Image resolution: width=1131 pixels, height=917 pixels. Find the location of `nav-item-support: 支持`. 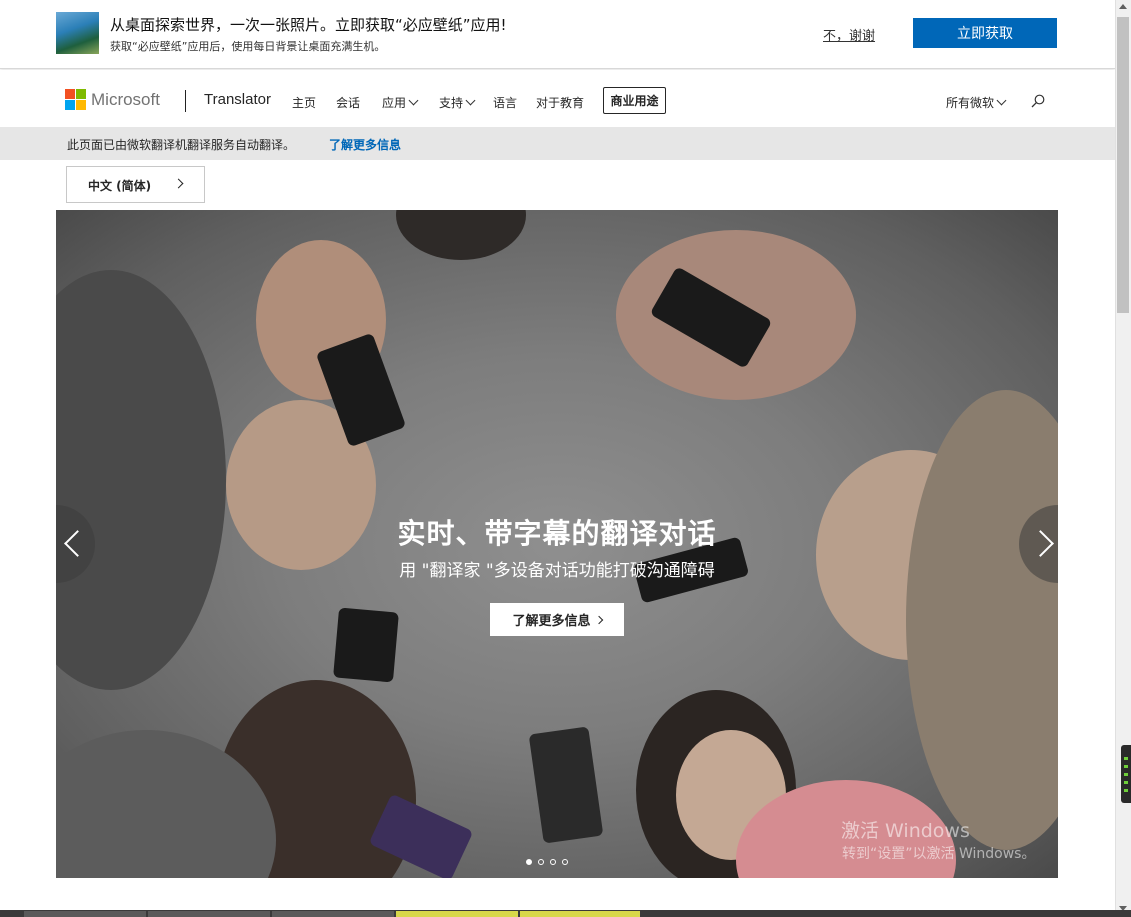

nav-item-support: 支持 is located at coordinates (457, 102).